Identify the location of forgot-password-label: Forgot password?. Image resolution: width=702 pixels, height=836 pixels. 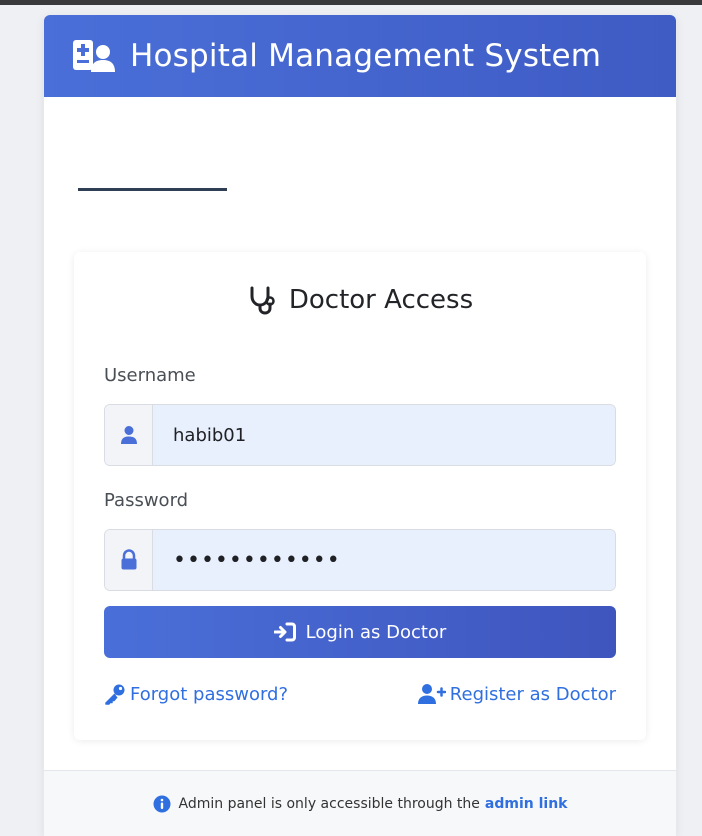
(209, 694).